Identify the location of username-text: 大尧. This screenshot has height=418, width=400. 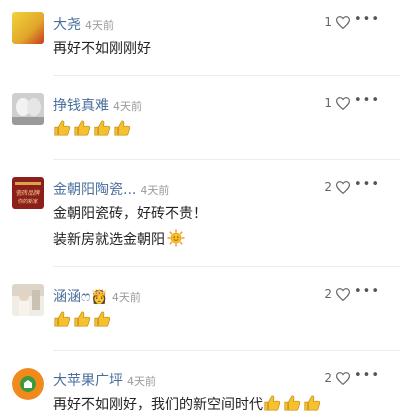
(67, 25).